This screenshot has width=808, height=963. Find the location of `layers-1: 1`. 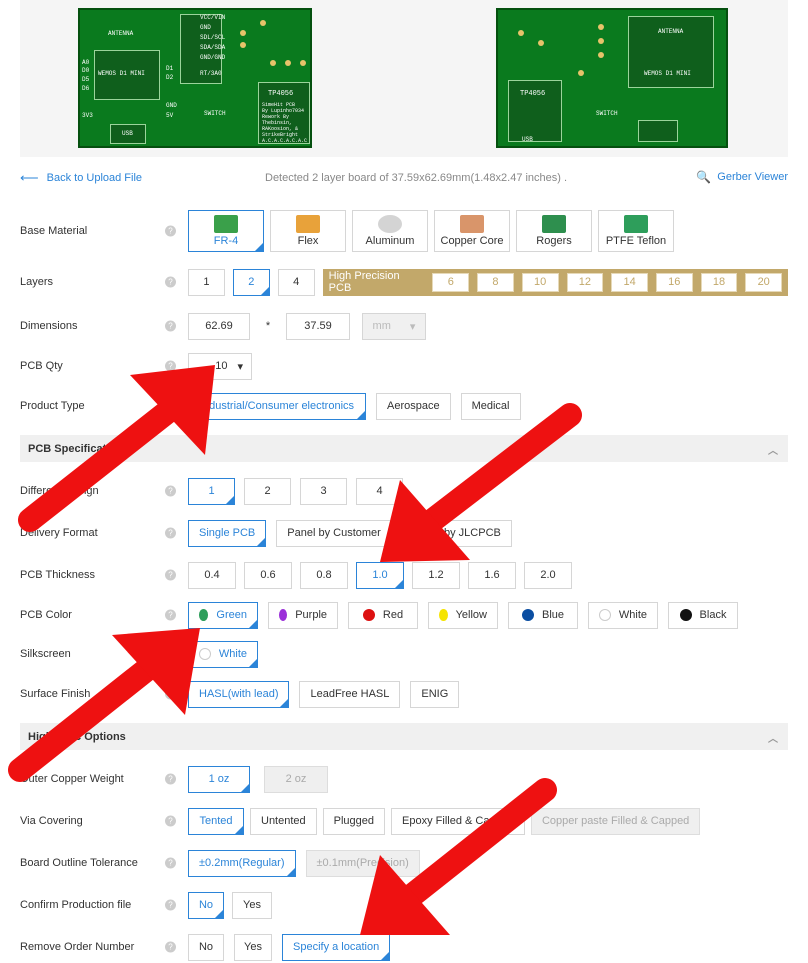

layers-1: 1 is located at coordinates (206, 282).